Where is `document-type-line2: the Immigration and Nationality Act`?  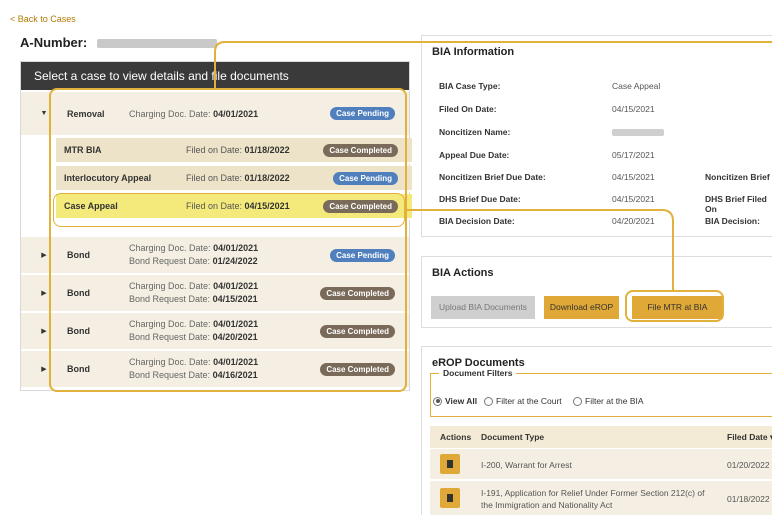
document-type-line2: the Immigration and Nationality Act is located at coordinates (547, 505).